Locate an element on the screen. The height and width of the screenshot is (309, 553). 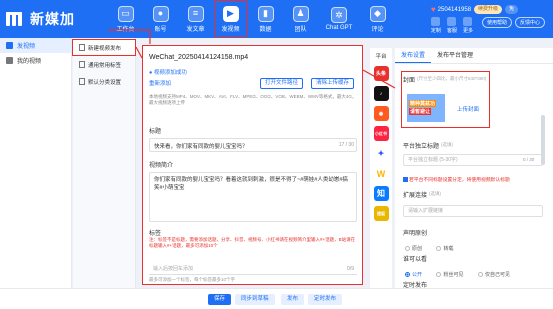
nav-accounts: ● 账号 is located at coordinates (160, 19).